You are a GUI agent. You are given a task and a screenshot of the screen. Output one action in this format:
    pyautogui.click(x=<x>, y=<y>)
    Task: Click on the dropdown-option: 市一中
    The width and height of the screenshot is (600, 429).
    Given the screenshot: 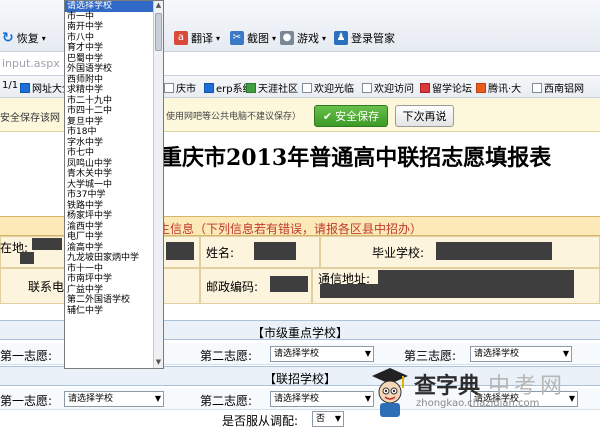 What is the action you would take?
    pyautogui.click(x=114, y=17)
    